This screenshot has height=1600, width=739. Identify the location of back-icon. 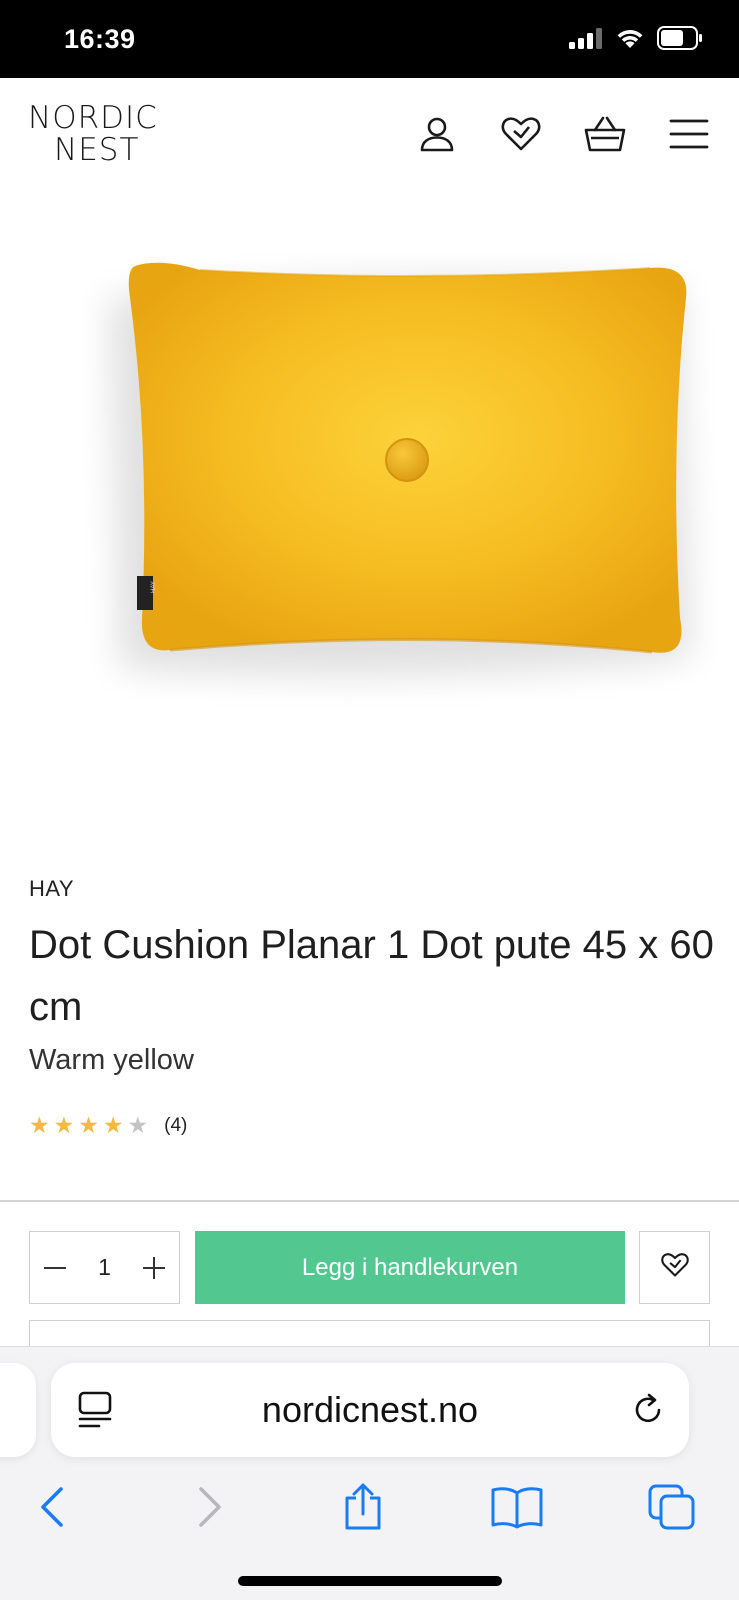
(52, 1507).